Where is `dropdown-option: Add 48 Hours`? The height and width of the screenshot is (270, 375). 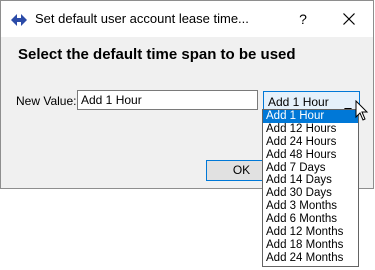 dropdown-option: Add 48 Hours is located at coordinates (310, 155).